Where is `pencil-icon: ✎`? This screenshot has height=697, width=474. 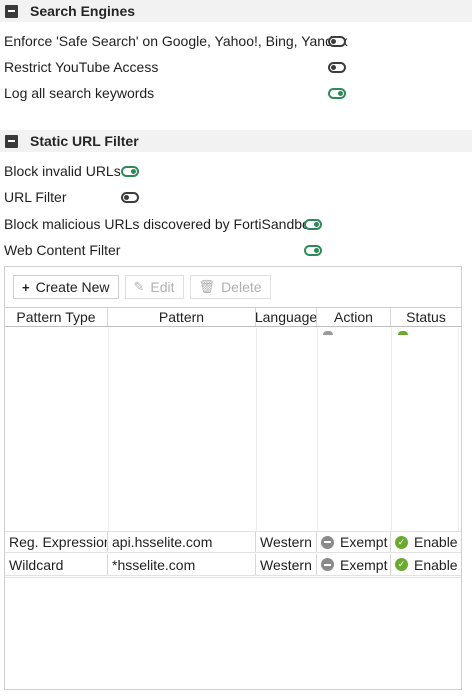 pencil-icon: ✎ is located at coordinates (139, 286).